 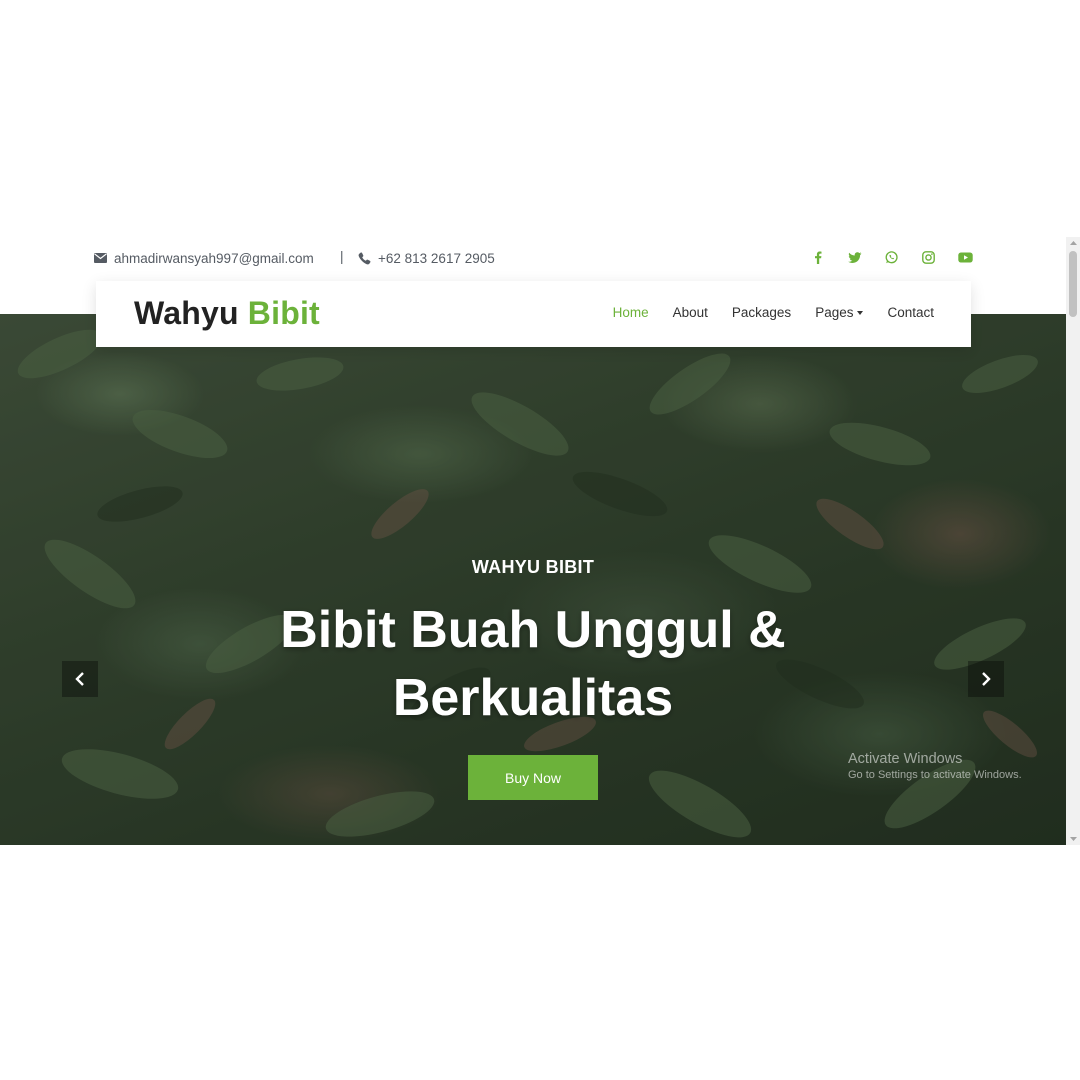 What do you see at coordinates (1073, 541) in the screenshot?
I see `page-scrollbar` at bounding box center [1073, 541].